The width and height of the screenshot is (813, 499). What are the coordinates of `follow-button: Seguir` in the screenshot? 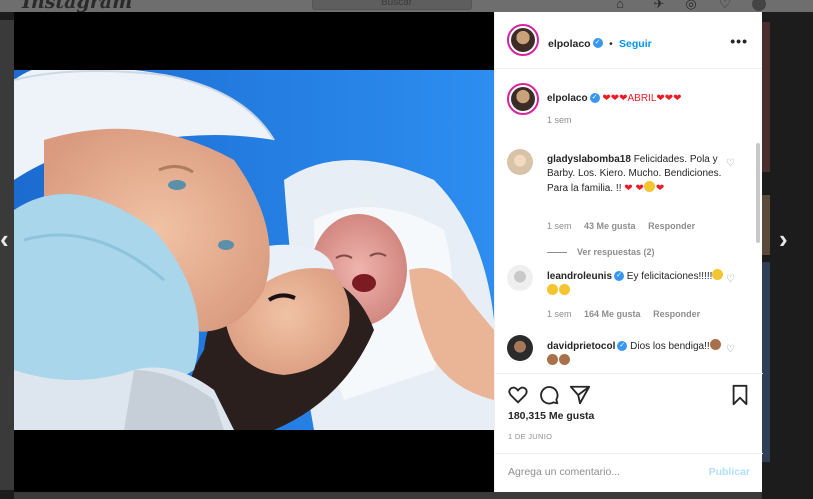 It's located at (635, 44).